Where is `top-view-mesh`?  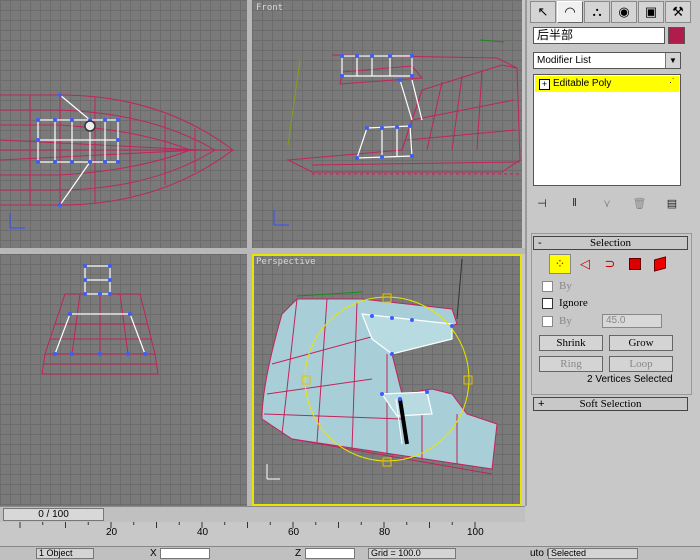
top-view-mesh is located at coordinates (117, 161).